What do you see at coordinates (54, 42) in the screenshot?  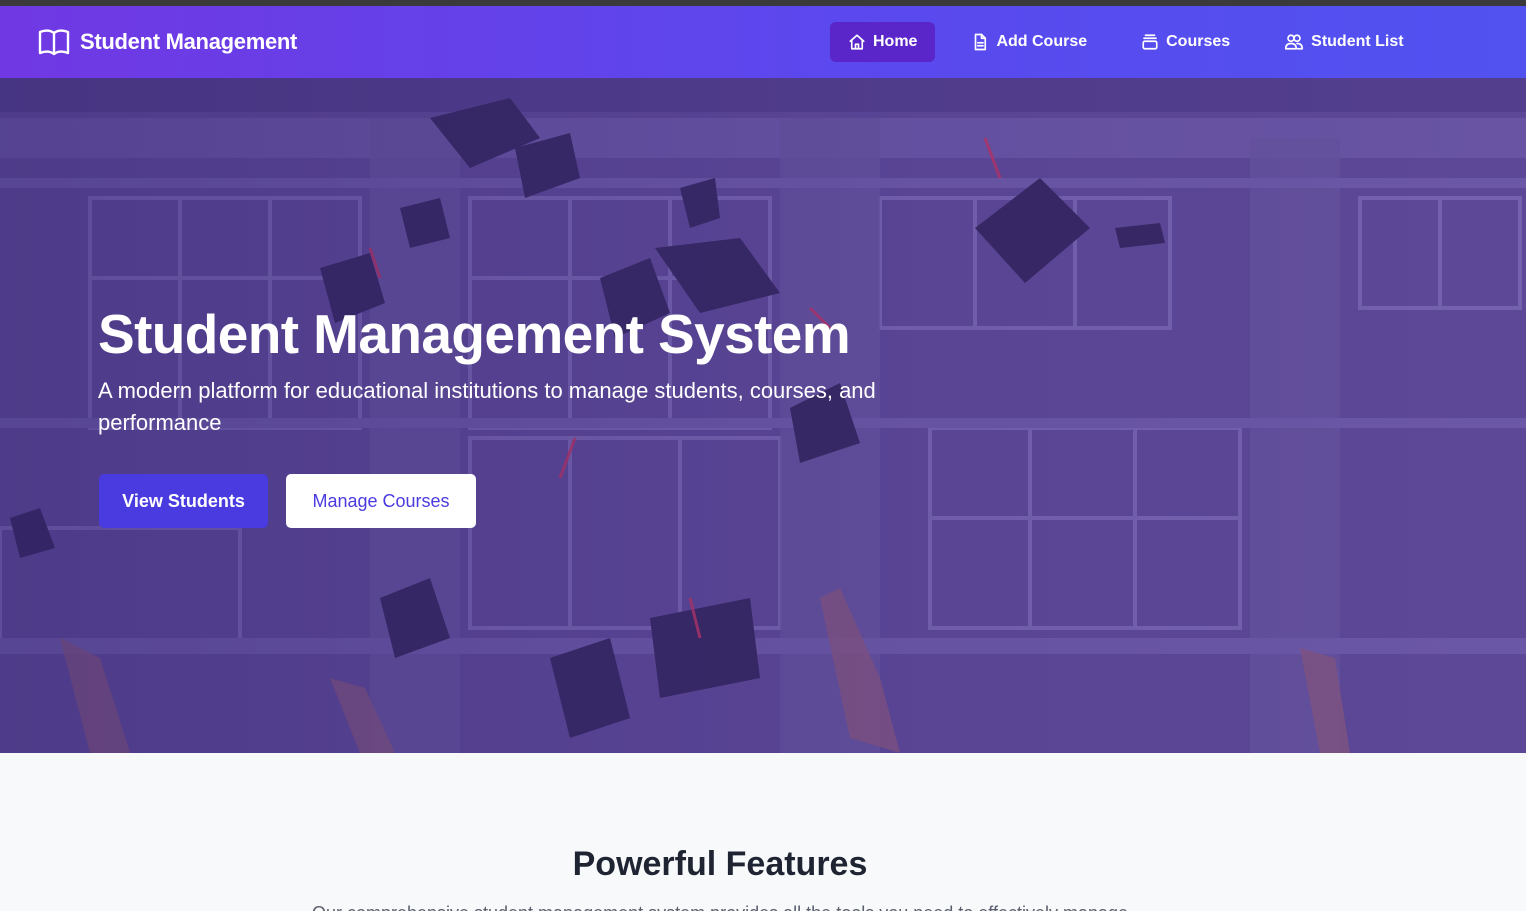 I see `open-book-icon` at bounding box center [54, 42].